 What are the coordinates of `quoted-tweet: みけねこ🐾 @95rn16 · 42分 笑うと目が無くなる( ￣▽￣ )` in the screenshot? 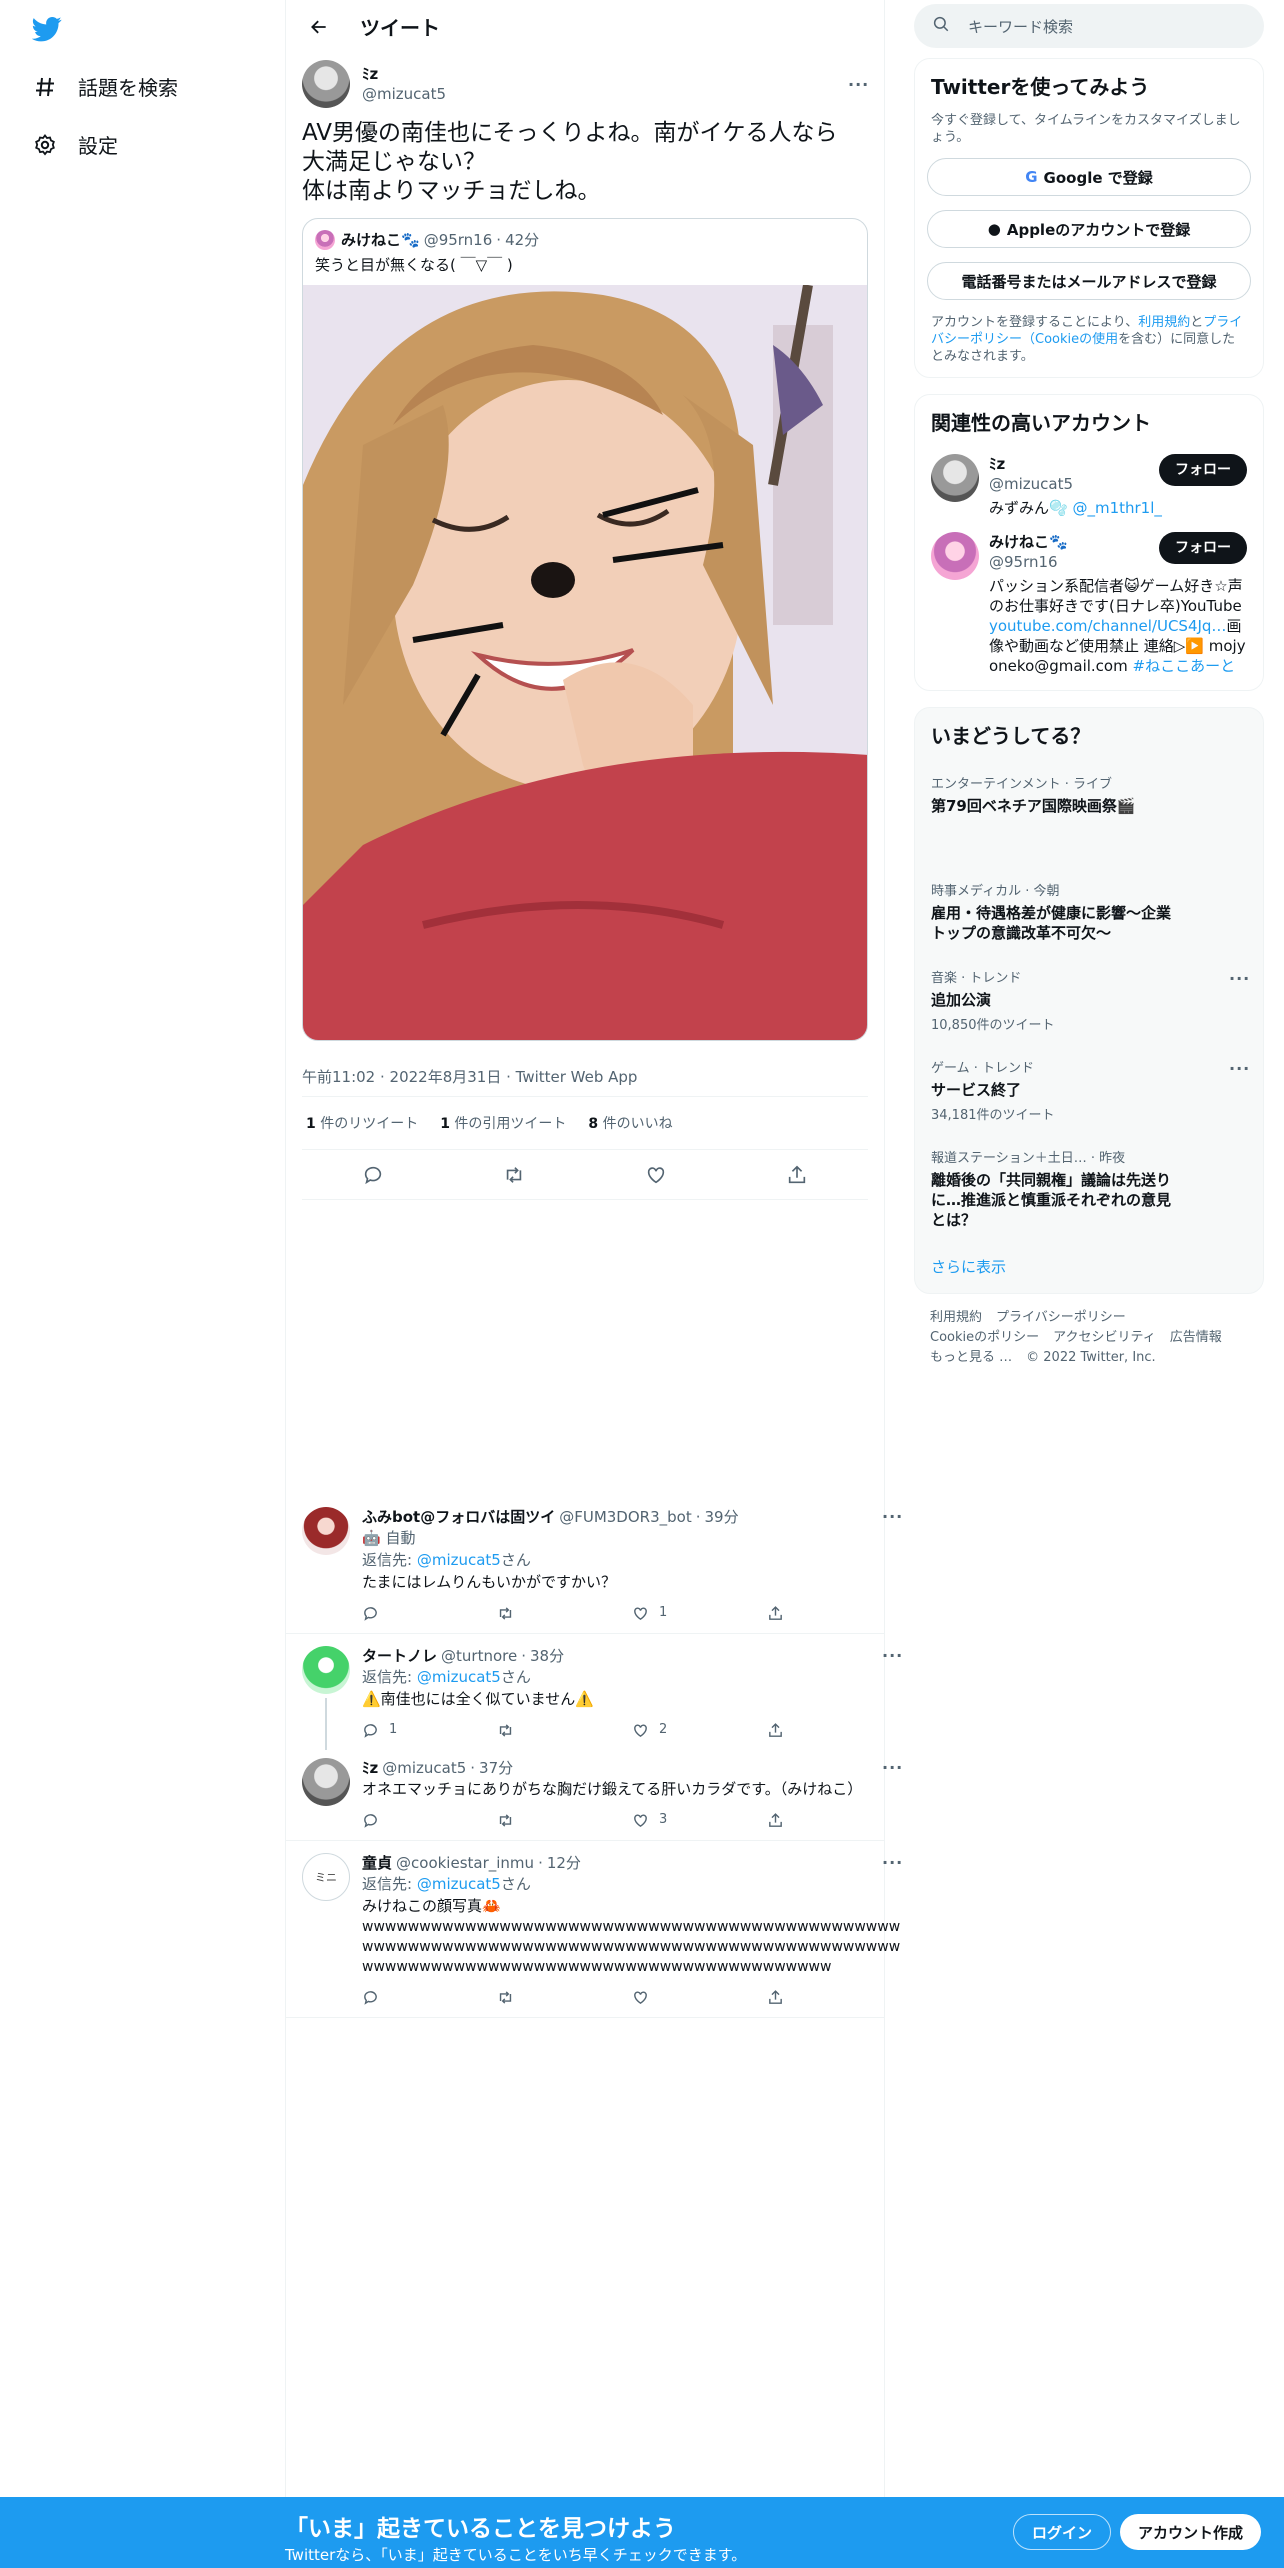 It's located at (585, 629).